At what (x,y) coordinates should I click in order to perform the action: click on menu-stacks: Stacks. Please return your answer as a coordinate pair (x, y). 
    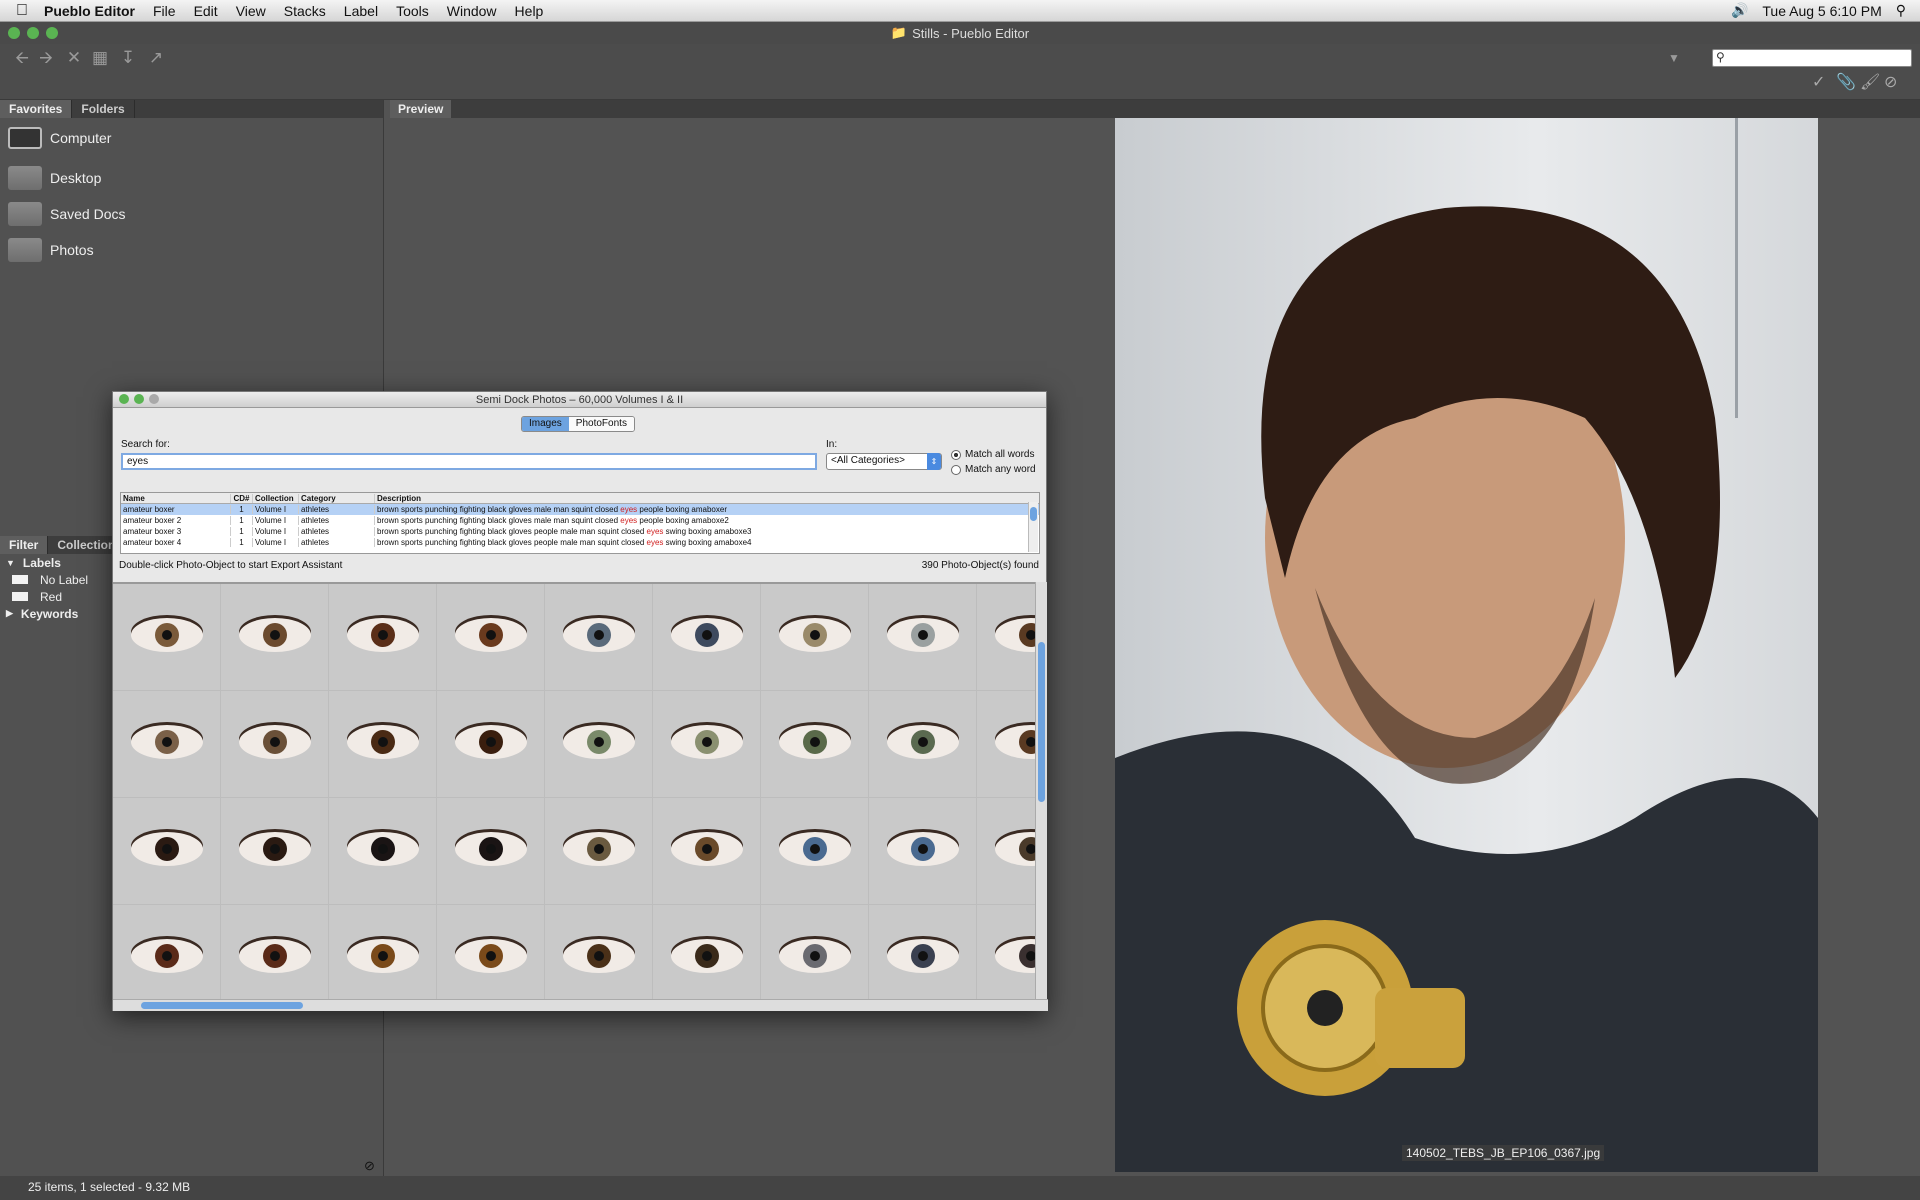
    Looking at the image, I should click on (305, 11).